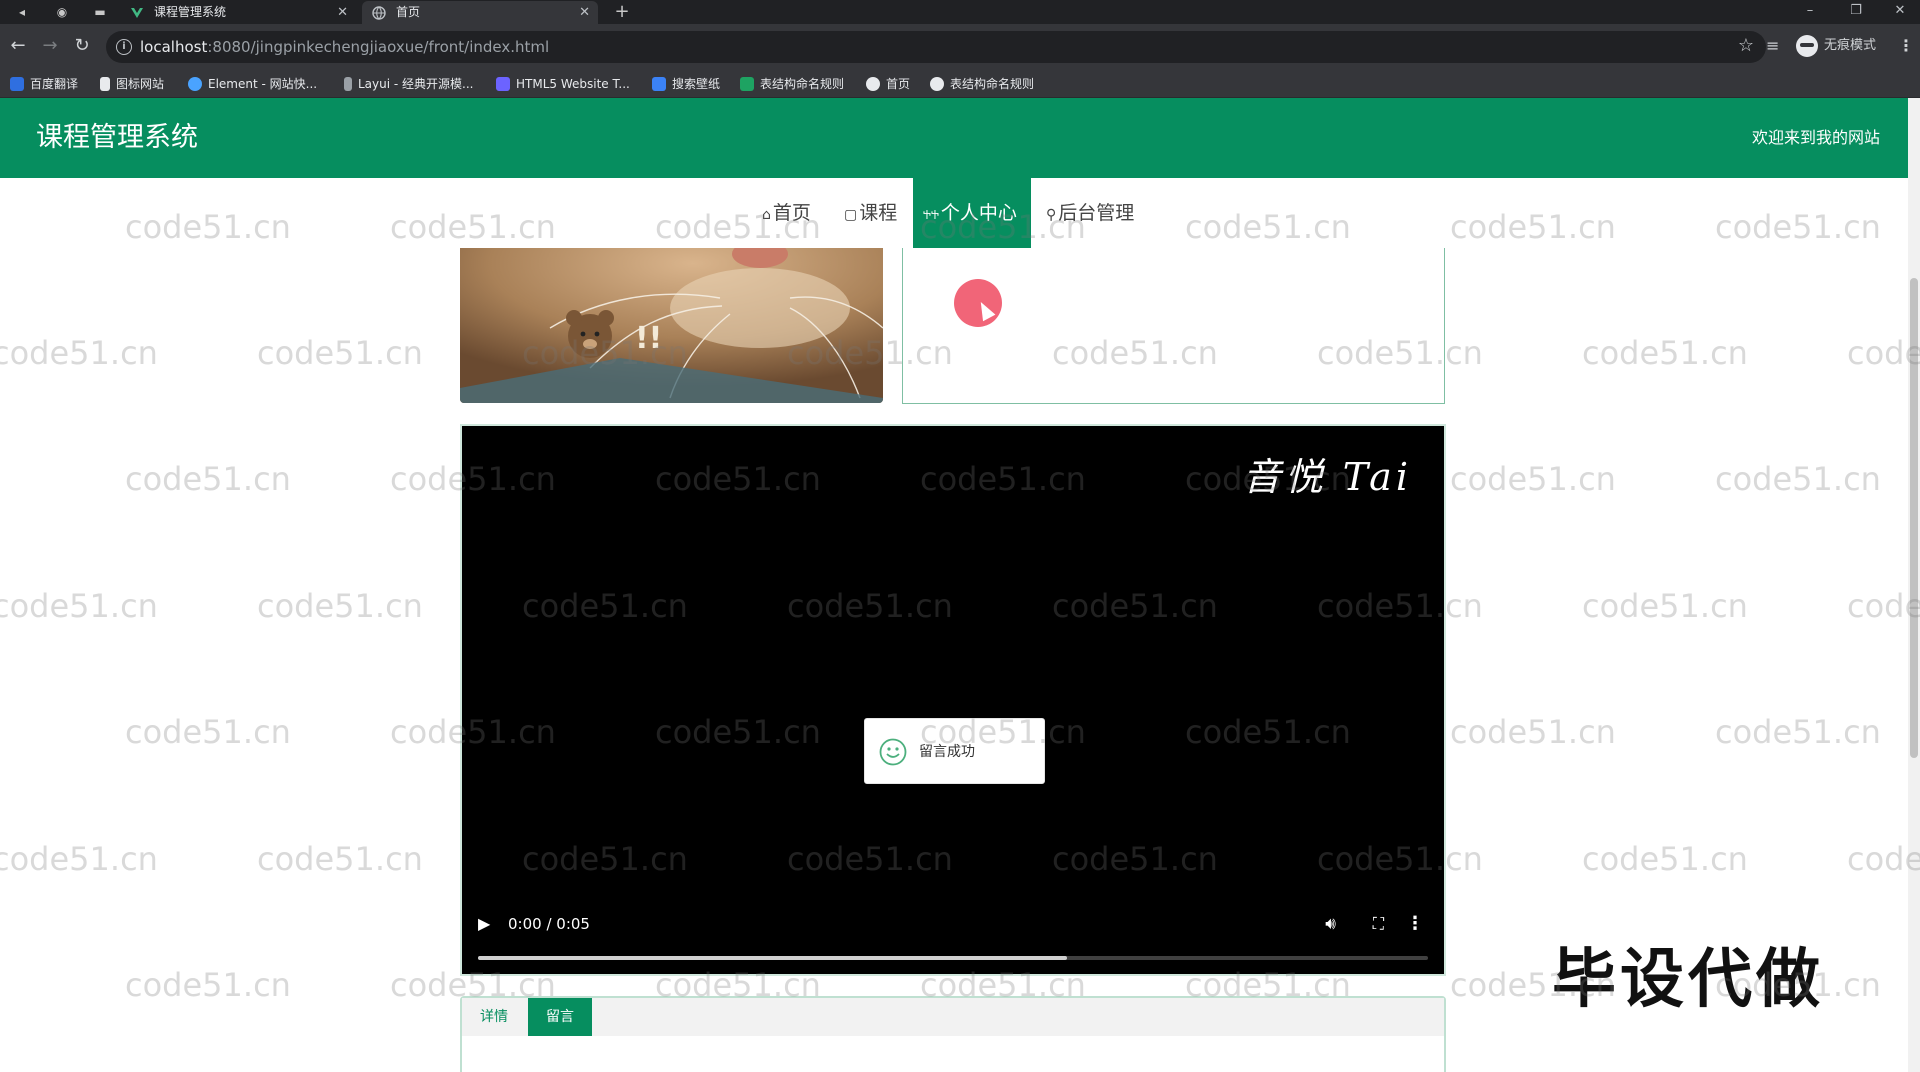 This screenshot has width=1920, height=1072. What do you see at coordinates (791, 213) in the screenshot?
I see `nav-label: 首页` at bounding box center [791, 213].